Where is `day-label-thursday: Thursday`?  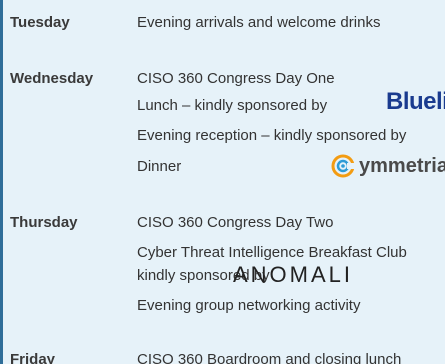 day-label-thursday: Thursday is located at coordinates (44, 222).